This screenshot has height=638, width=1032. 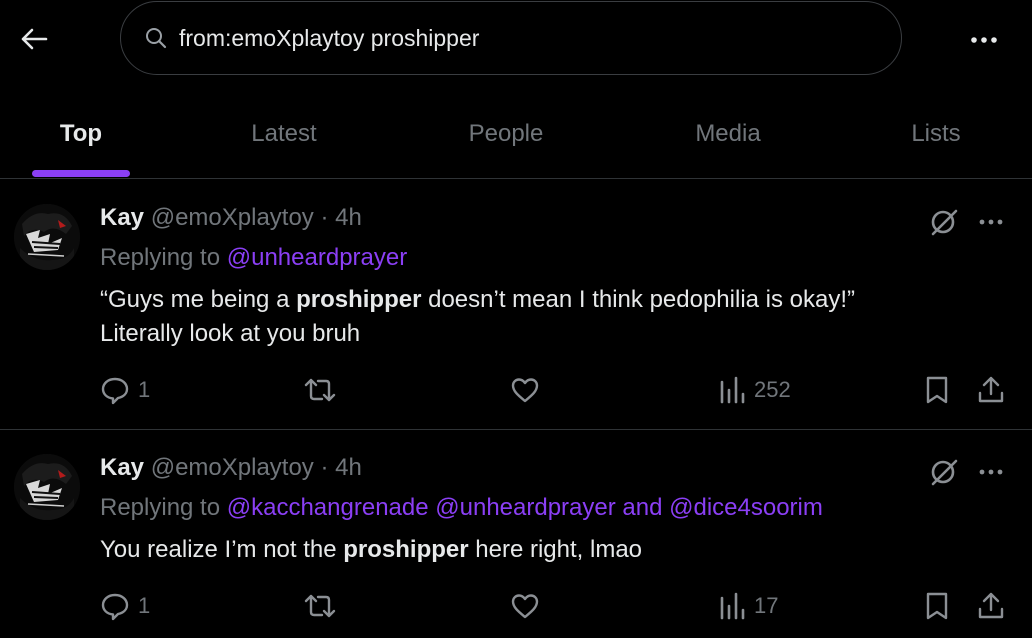 I want to click on search-box, so click(x=511, y=38).